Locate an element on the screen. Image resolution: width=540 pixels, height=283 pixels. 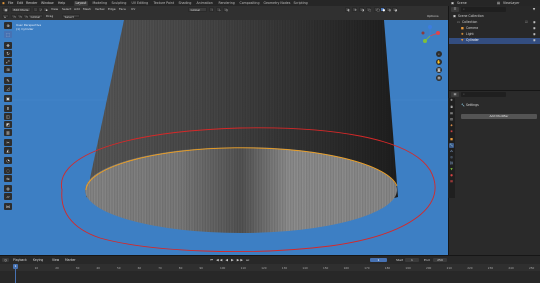
menu-playback: Playback is located at coordinates (20, 260).